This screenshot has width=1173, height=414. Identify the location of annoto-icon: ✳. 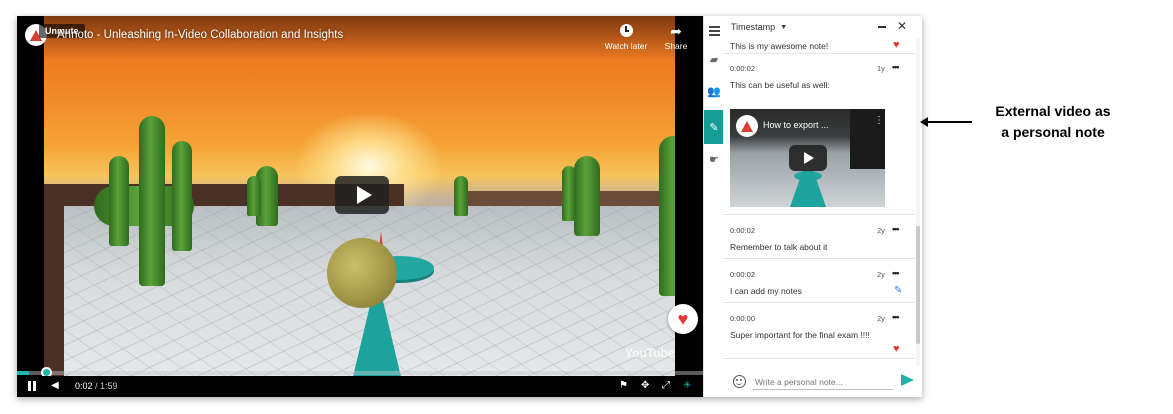
(687, 386).